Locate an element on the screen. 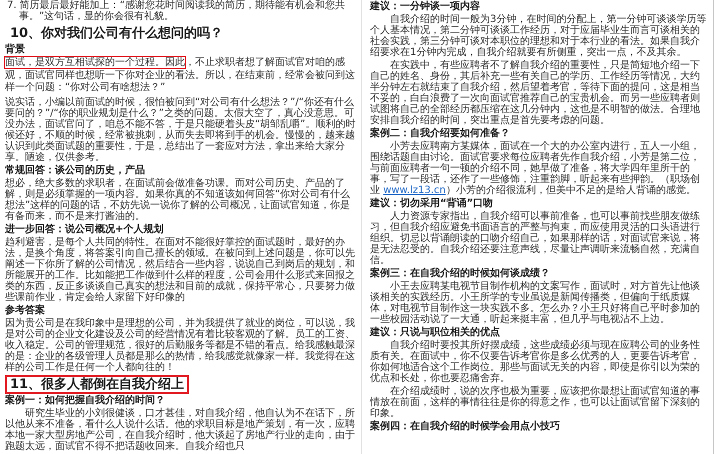  subheading: 建议：切勿采用“背诵”口吻 is located at coordinates (432, 203).